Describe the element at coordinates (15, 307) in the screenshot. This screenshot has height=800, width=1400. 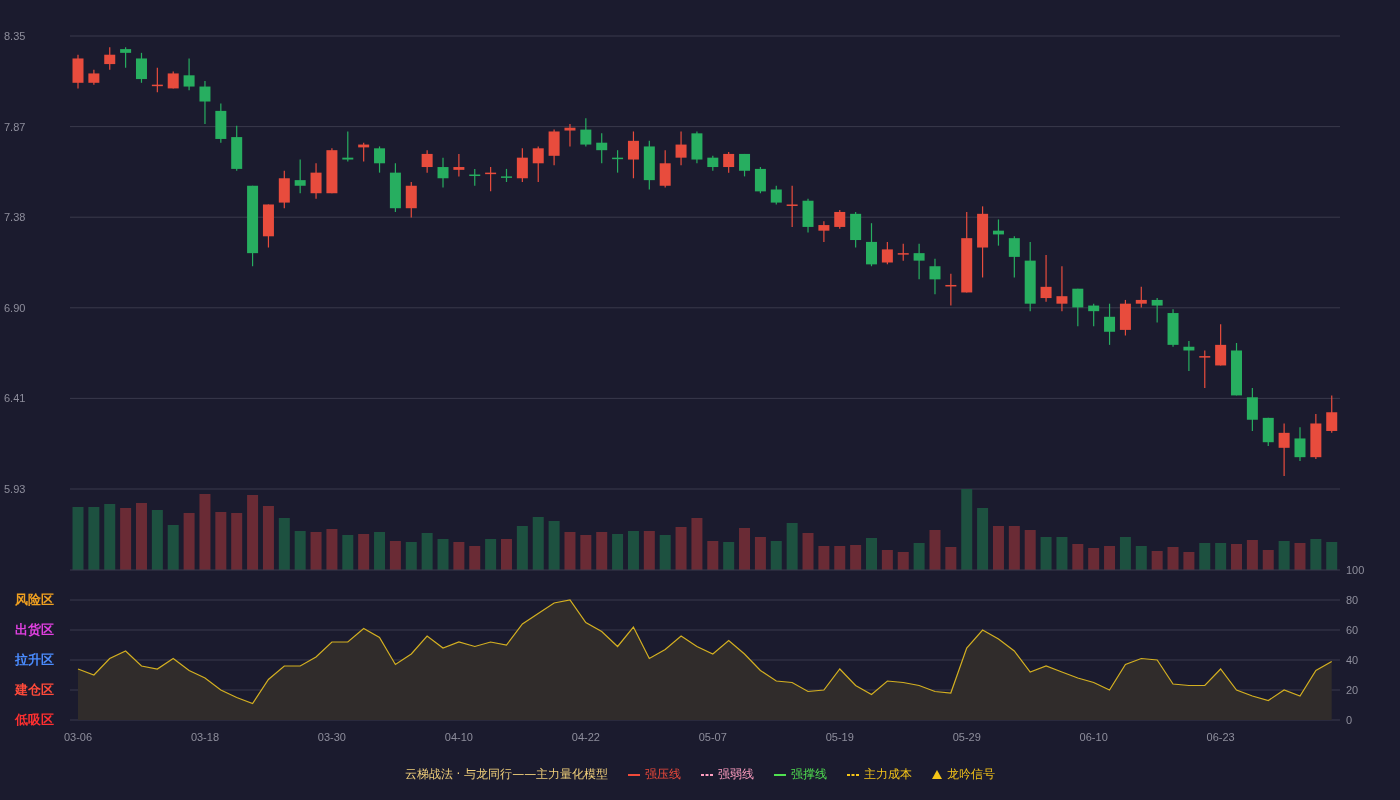
I see `axis-label: 6.90` at that location.